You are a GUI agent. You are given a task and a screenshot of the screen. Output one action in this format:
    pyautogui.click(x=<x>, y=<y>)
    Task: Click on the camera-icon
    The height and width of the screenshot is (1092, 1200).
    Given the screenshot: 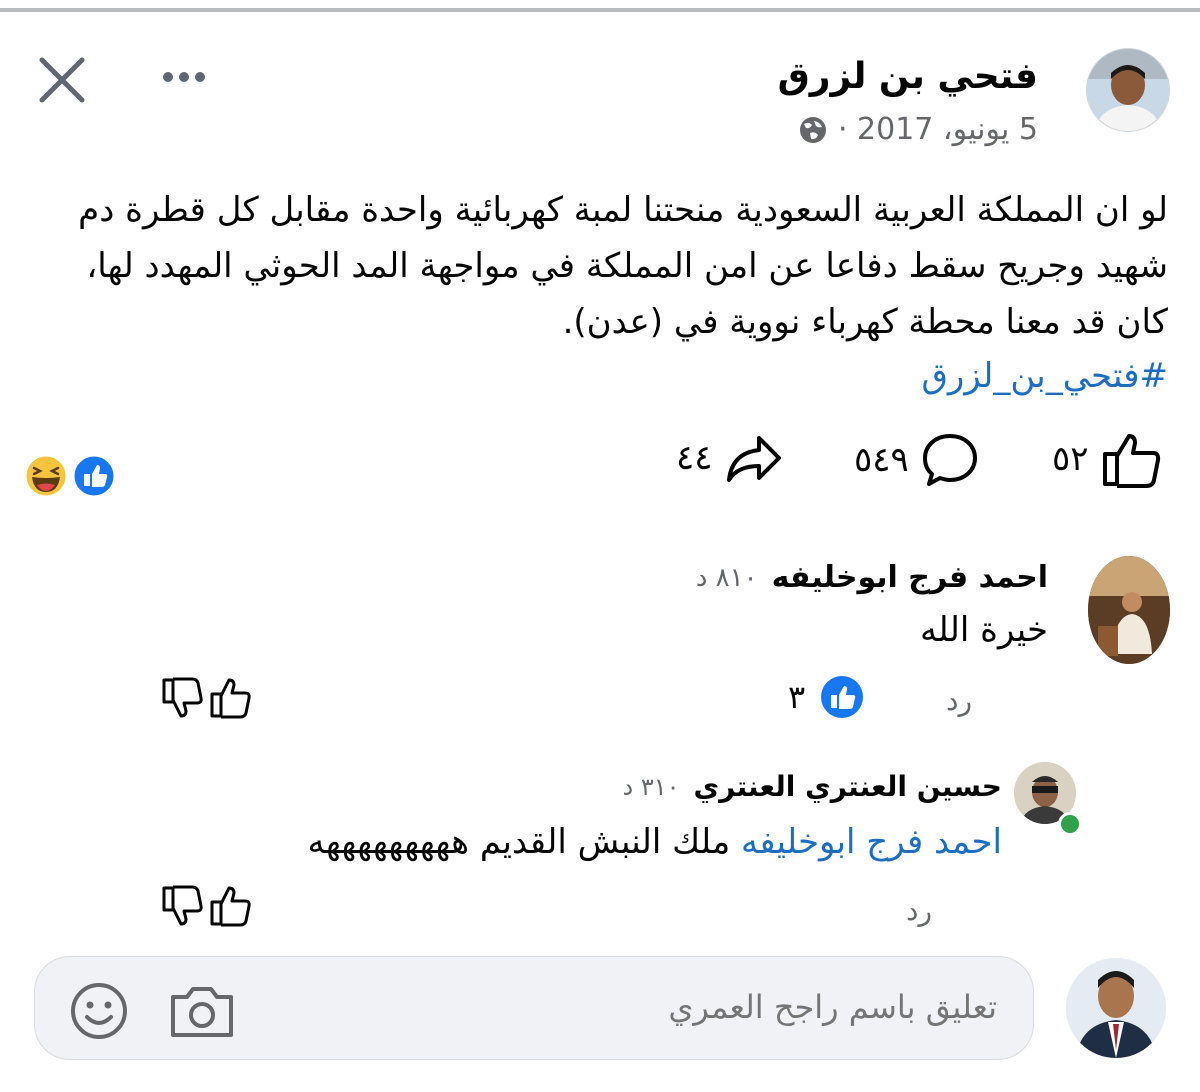 What is the action you would take?
    pyautogui.click(x=202, y=1011)
    